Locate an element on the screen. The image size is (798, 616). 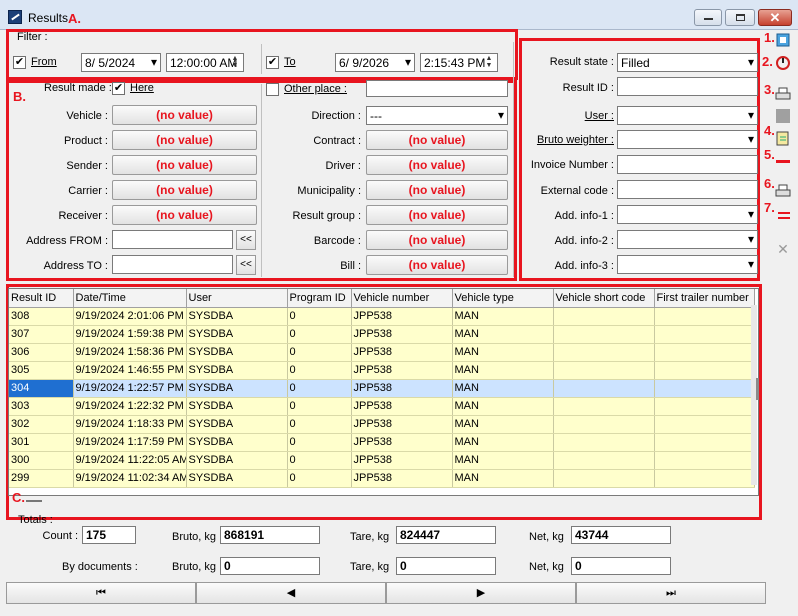
table-cell: 9/19/2024 1:18:33 PM is located at coordinates (130, 424).